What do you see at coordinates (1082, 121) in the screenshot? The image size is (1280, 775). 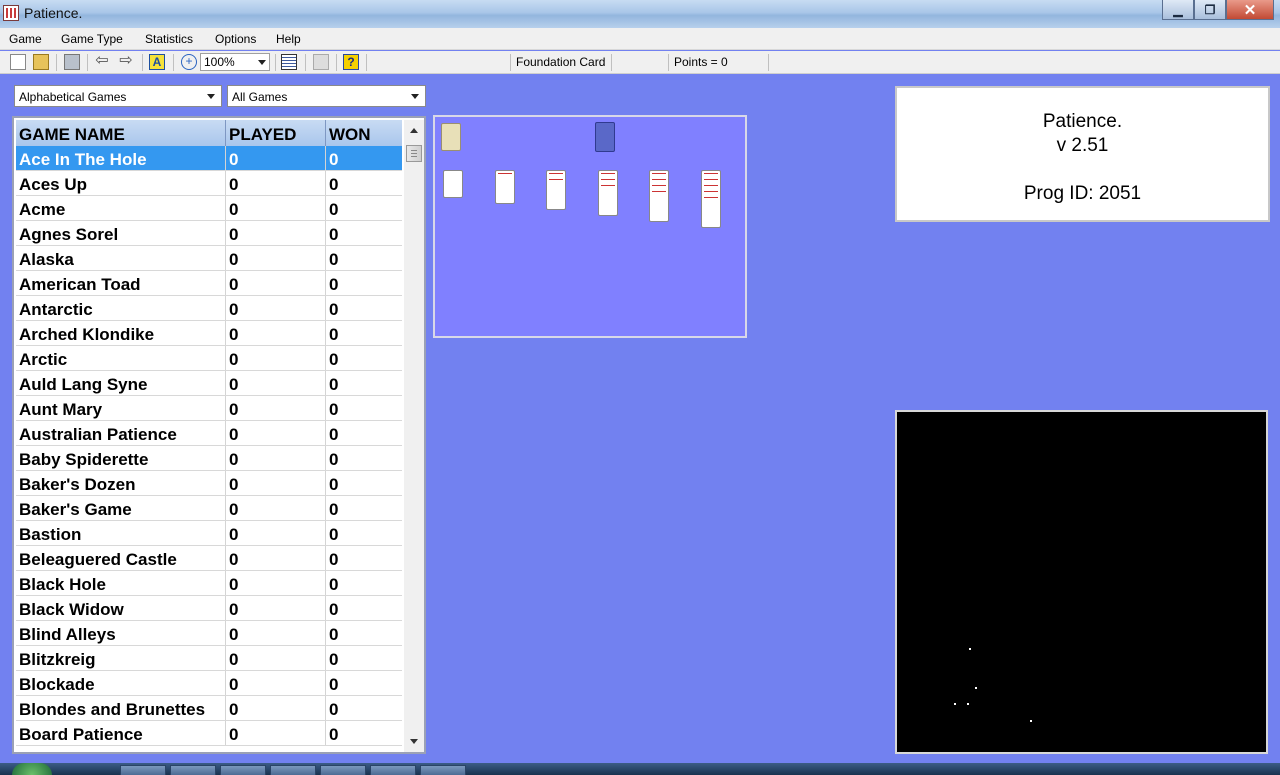 I see `info-app-name: Patience.` at bounding box center [1082, 121].